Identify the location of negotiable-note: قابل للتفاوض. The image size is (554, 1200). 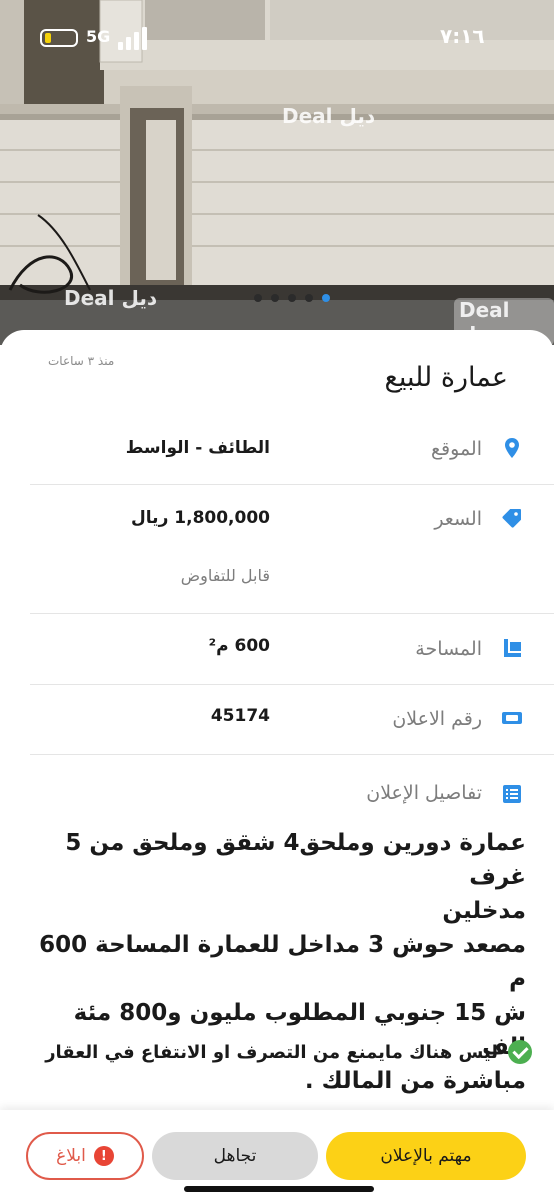
(225, 575).